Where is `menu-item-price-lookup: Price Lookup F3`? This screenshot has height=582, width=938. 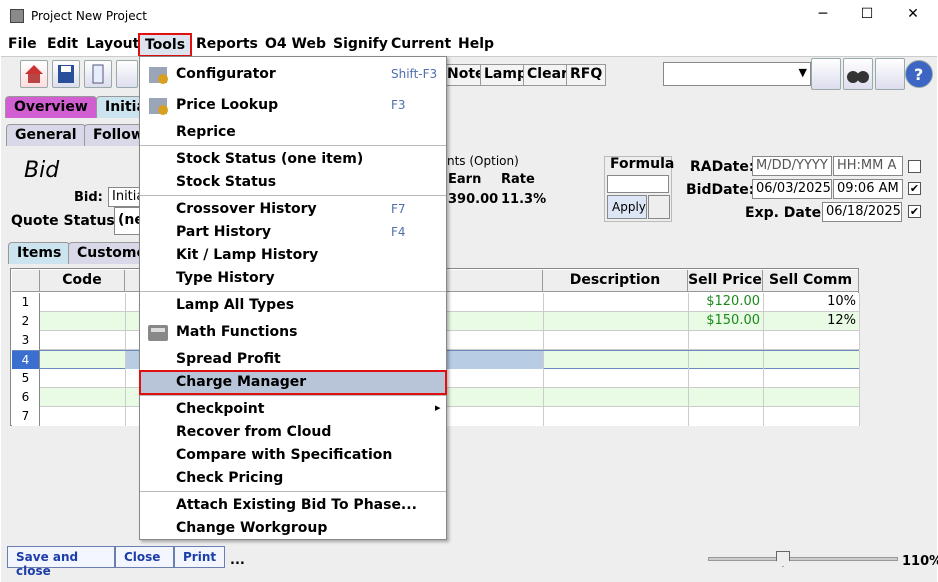
menu-item-price-lookup: Price Lookup F3 is located at coordinates (293, 105).